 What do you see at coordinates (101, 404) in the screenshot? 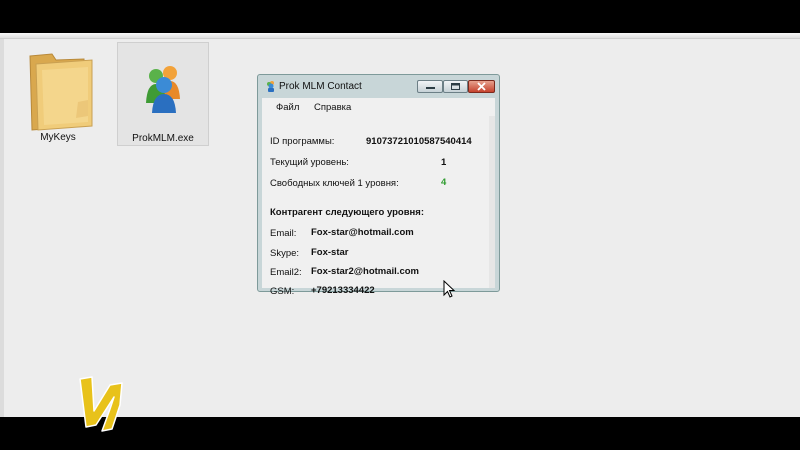
I see `channel-logo-icon` at bounding box center [101, 404].